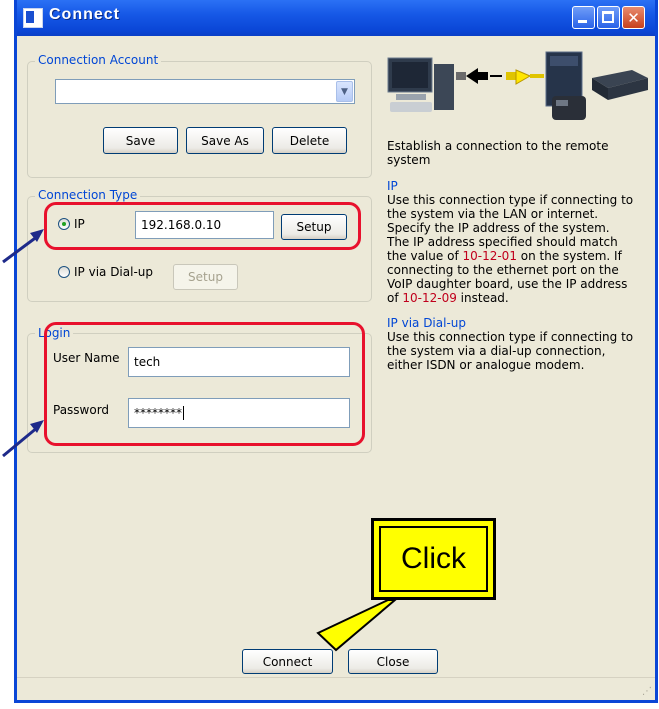 The image size is (659, 709). What do you see at coordinates (20, 249) in the screenshot?
I see `ip-annotation-arrow-line` at bounding box center [20, 249].